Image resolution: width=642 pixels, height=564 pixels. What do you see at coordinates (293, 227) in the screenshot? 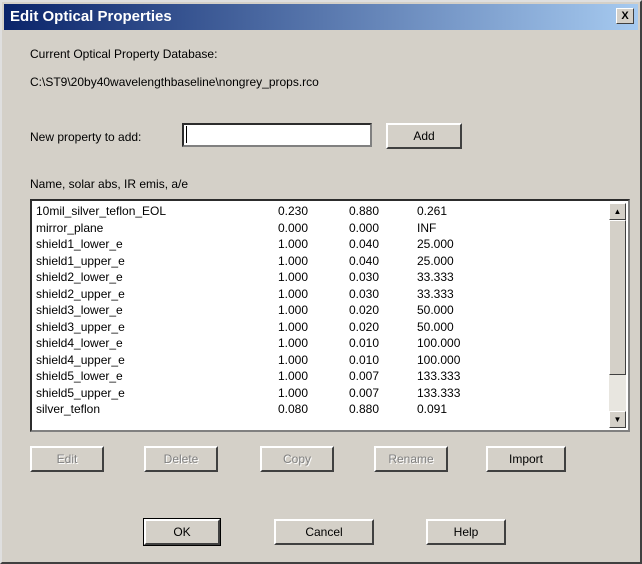
I see `solar-abs: 0.000` at bounding box center [293, 227].